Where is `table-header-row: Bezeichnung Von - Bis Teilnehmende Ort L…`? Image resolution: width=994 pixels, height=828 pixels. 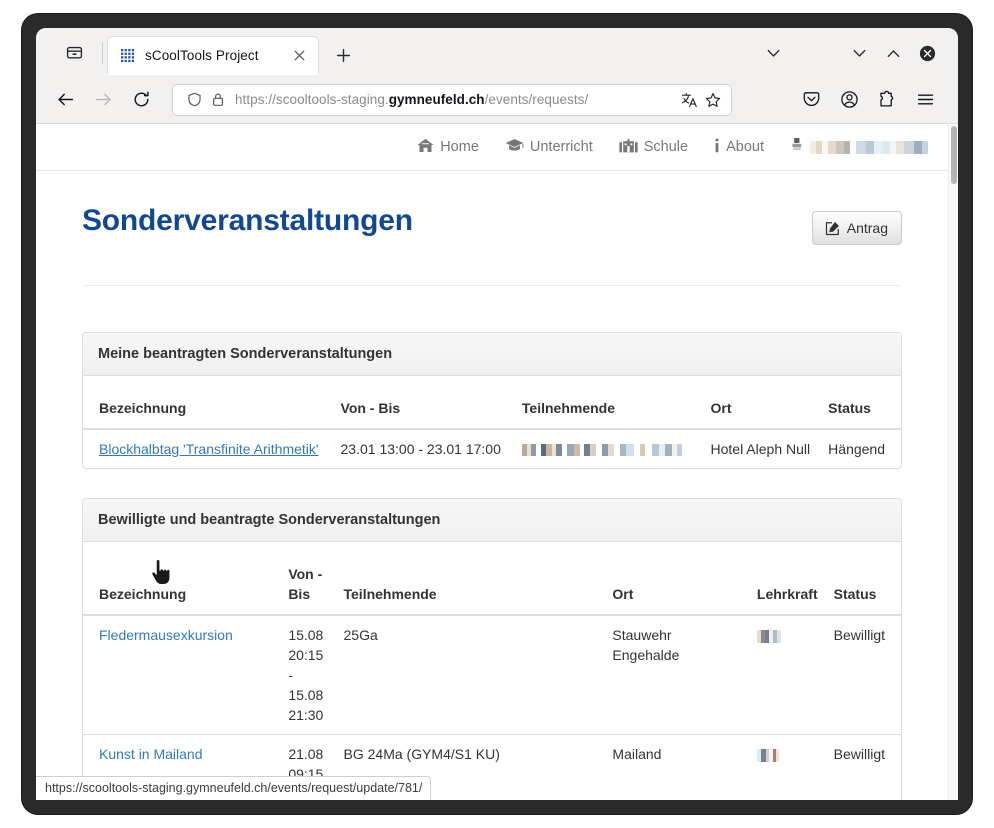 table-header-row: Bezeichnung Von - Bis Teilnehmende Ort L… is located at coordinates (492, 579).